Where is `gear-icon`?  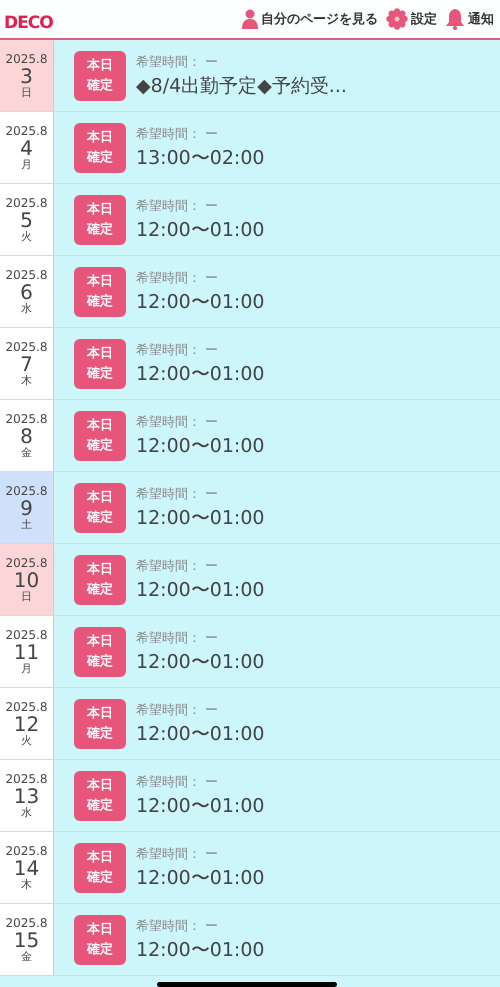 gear-icon is located at coordinates (397, 19).